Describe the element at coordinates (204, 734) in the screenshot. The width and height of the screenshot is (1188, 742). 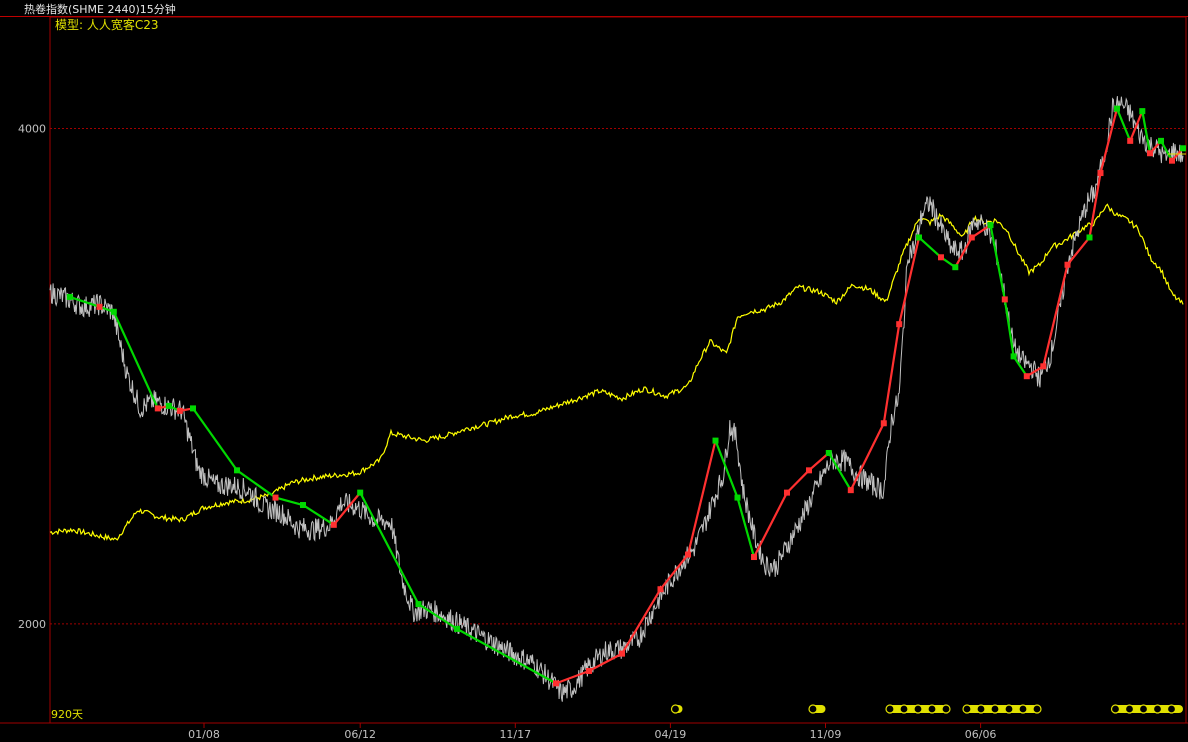
I see `x-tick-label: 01/08` at that location.